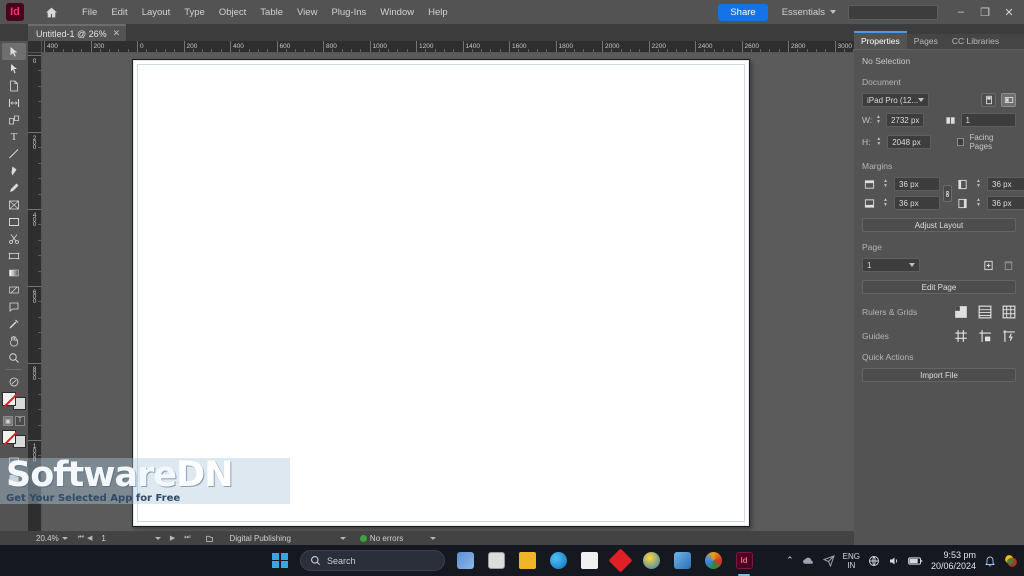  Describe the element at coordinates (81, 538) in the screenshot. I see `first-page-icon: ⏮` at that location.